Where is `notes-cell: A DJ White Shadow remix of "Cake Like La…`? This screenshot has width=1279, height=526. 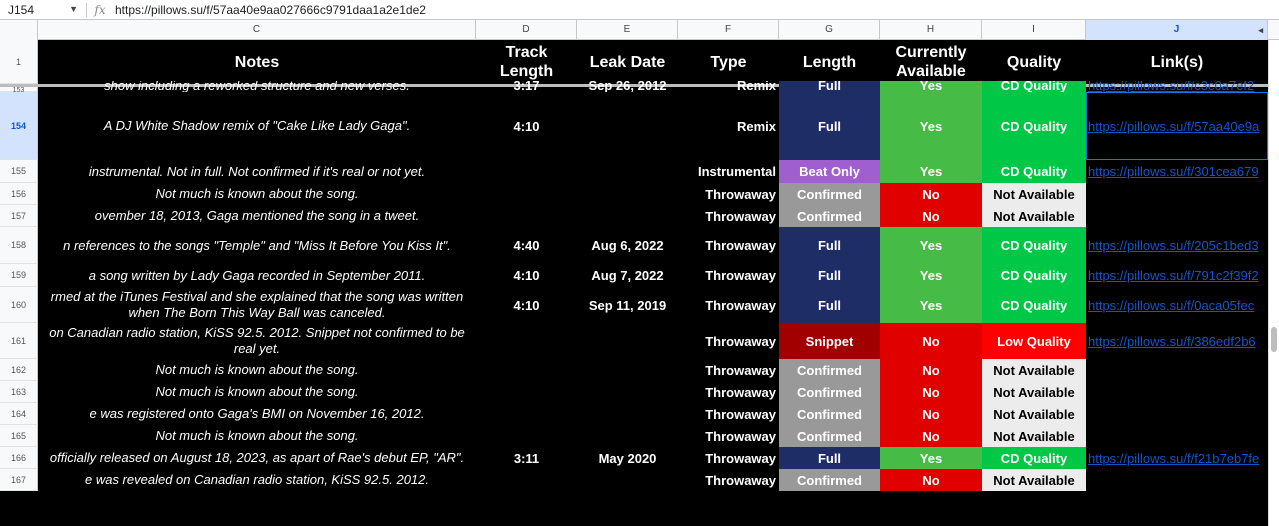
notes-cell: A DJ White Shadow remix of "Cake Like La… is located at coordinates (257, 126).